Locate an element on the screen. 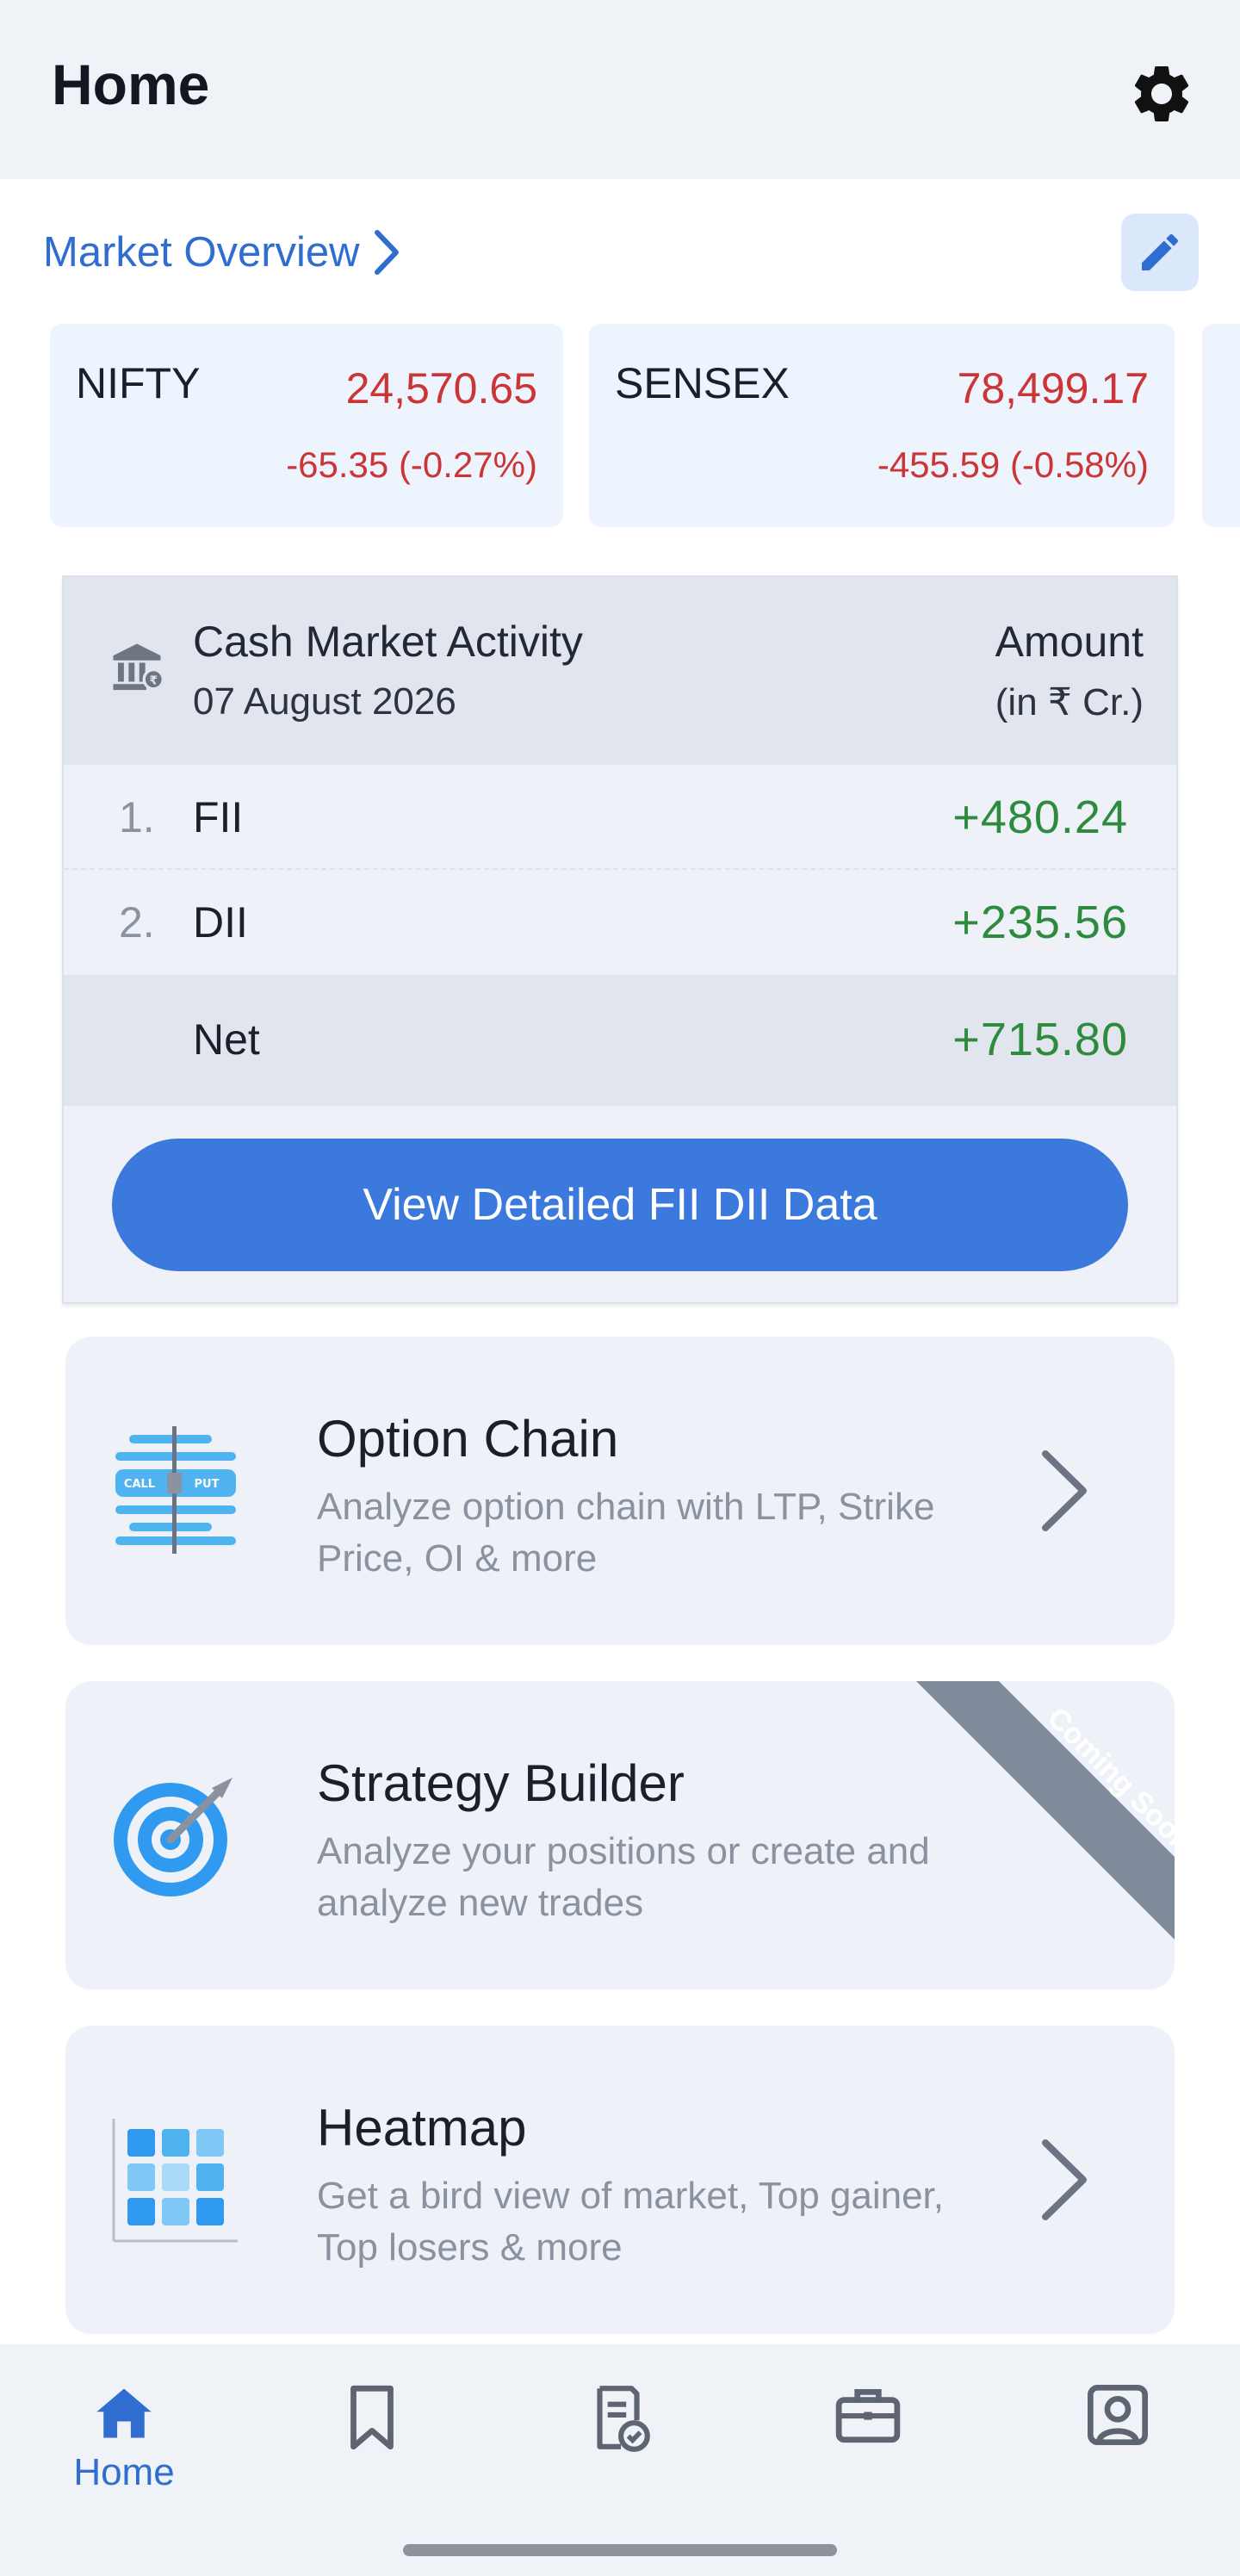 This screenshot has width=1240, height=2576. edit-button is located at coordinates (1160, 252).